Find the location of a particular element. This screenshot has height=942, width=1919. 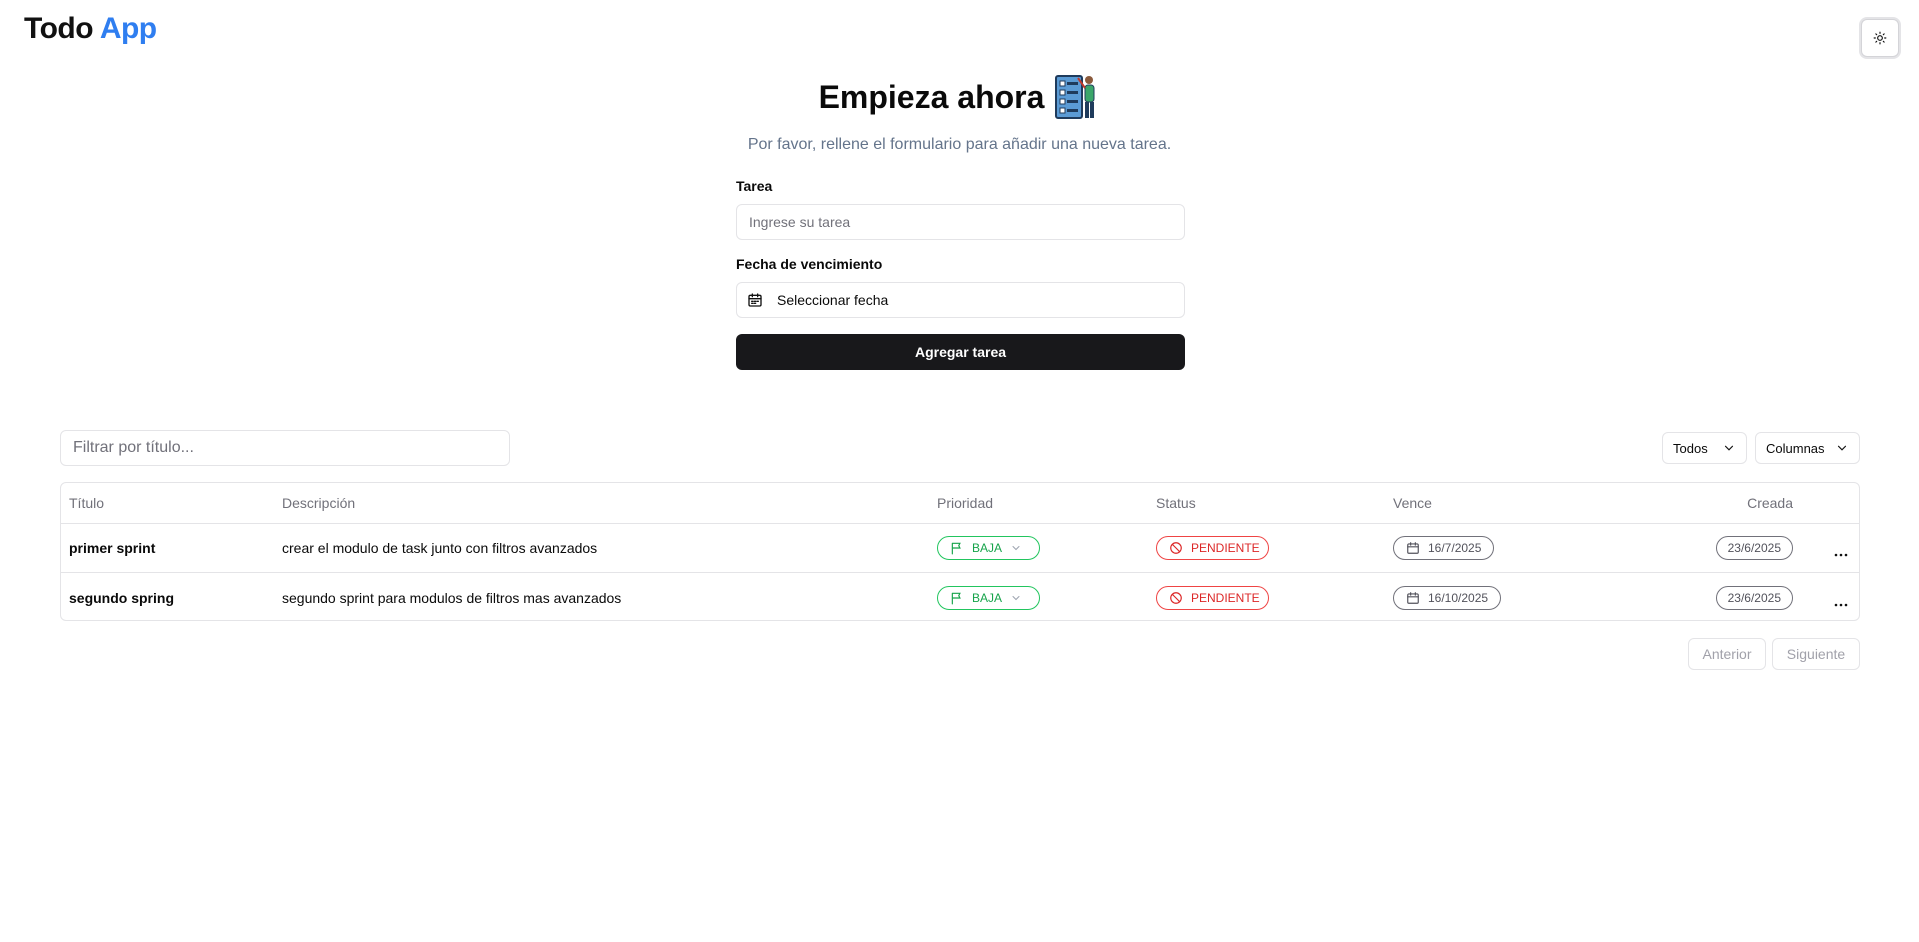

page-title: Empieza ahora is located at coordinates (931, 96).